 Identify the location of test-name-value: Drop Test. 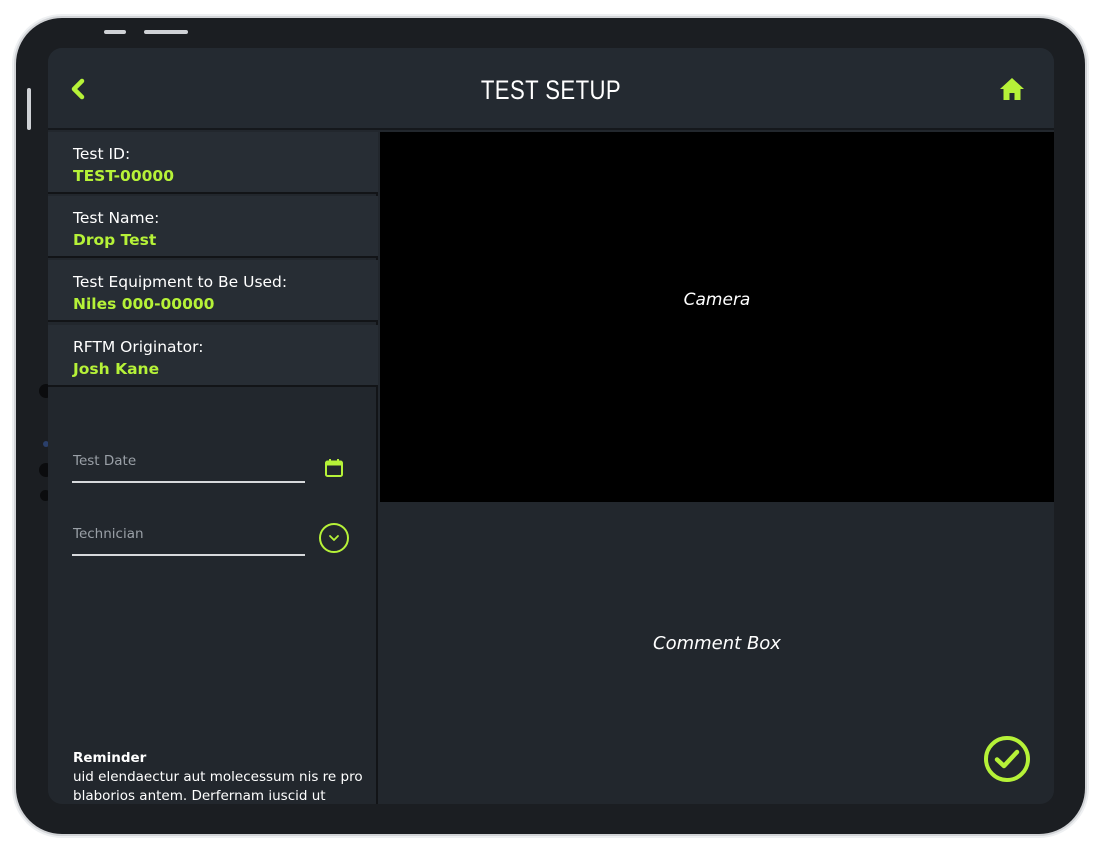
(115, 240).